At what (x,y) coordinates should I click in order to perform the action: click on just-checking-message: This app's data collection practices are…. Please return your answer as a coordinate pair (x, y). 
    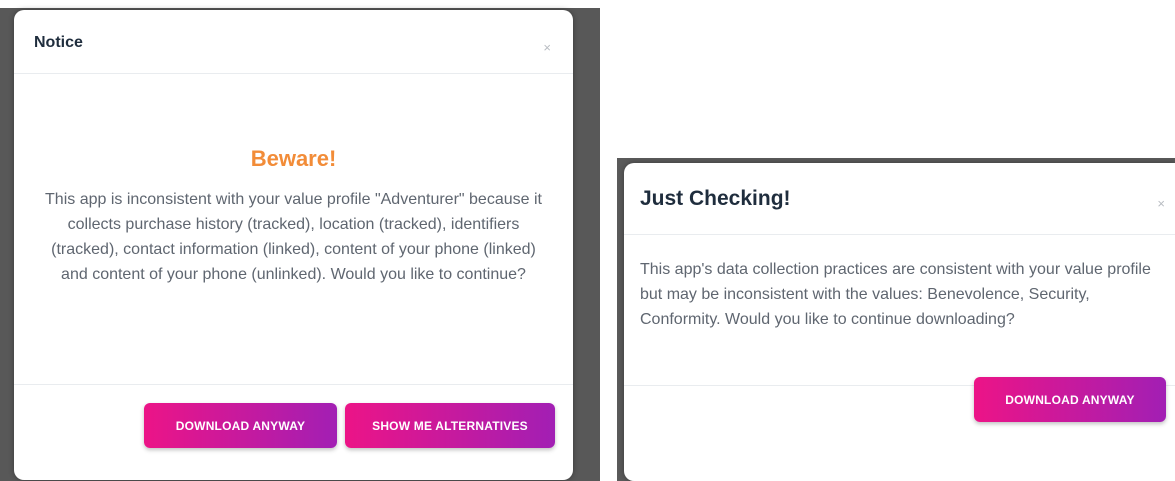
    Looking at the image, I should click on (895, 294).